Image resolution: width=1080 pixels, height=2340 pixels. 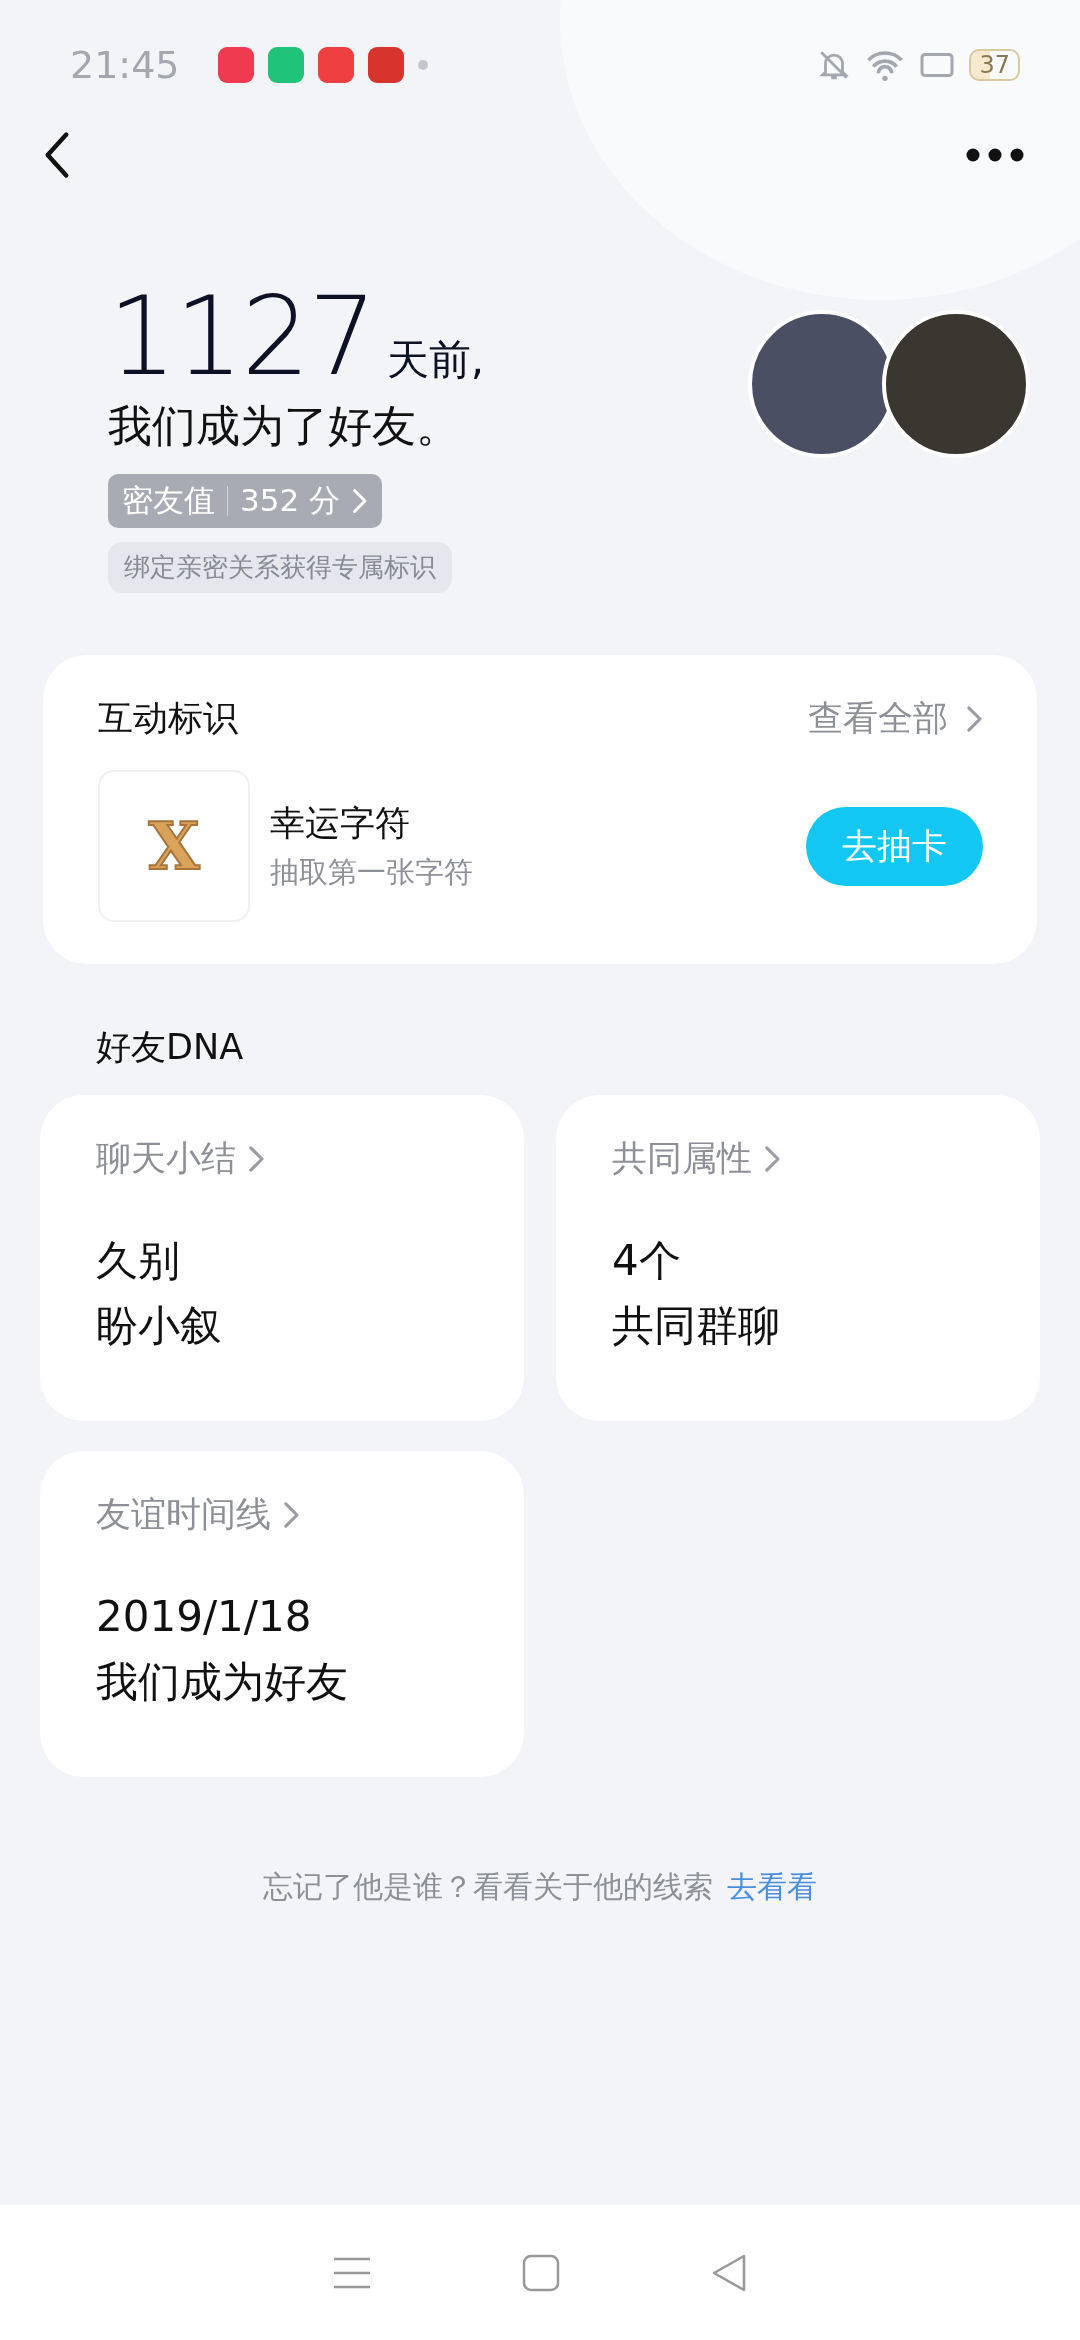 I want to click on screen-icon, so click(x=937, y=65).